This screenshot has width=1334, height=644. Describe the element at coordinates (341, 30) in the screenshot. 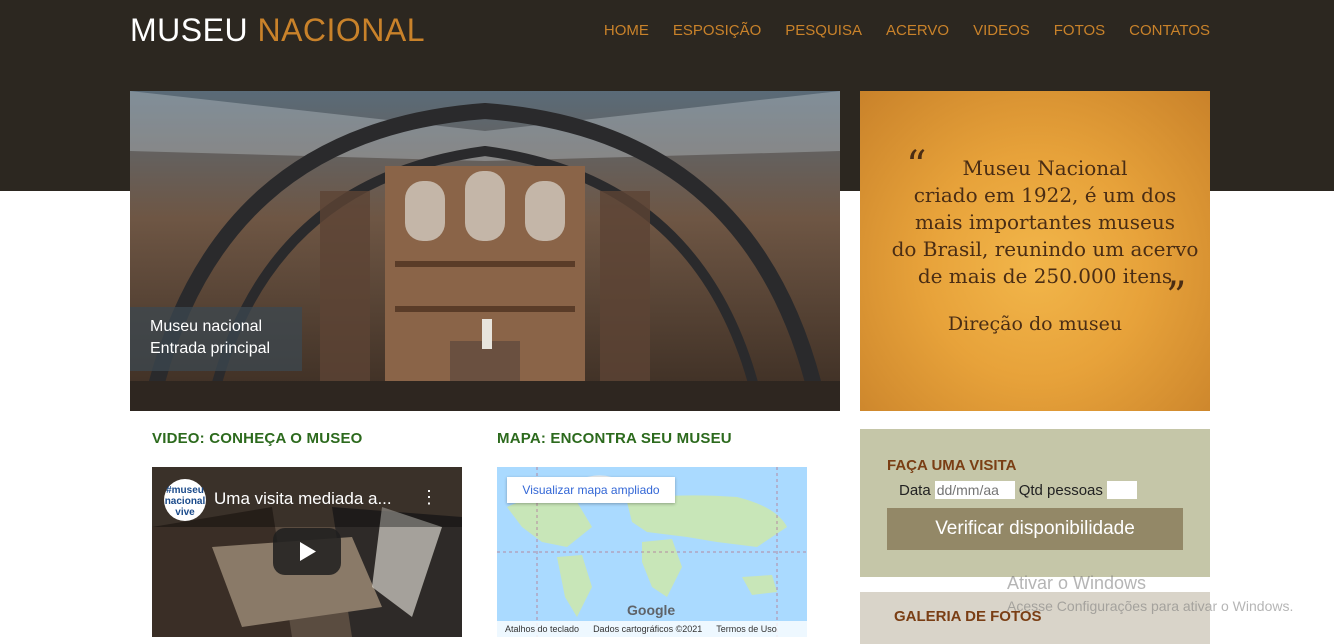

I see `logo-part-nacional: NACIONAL` at that location.